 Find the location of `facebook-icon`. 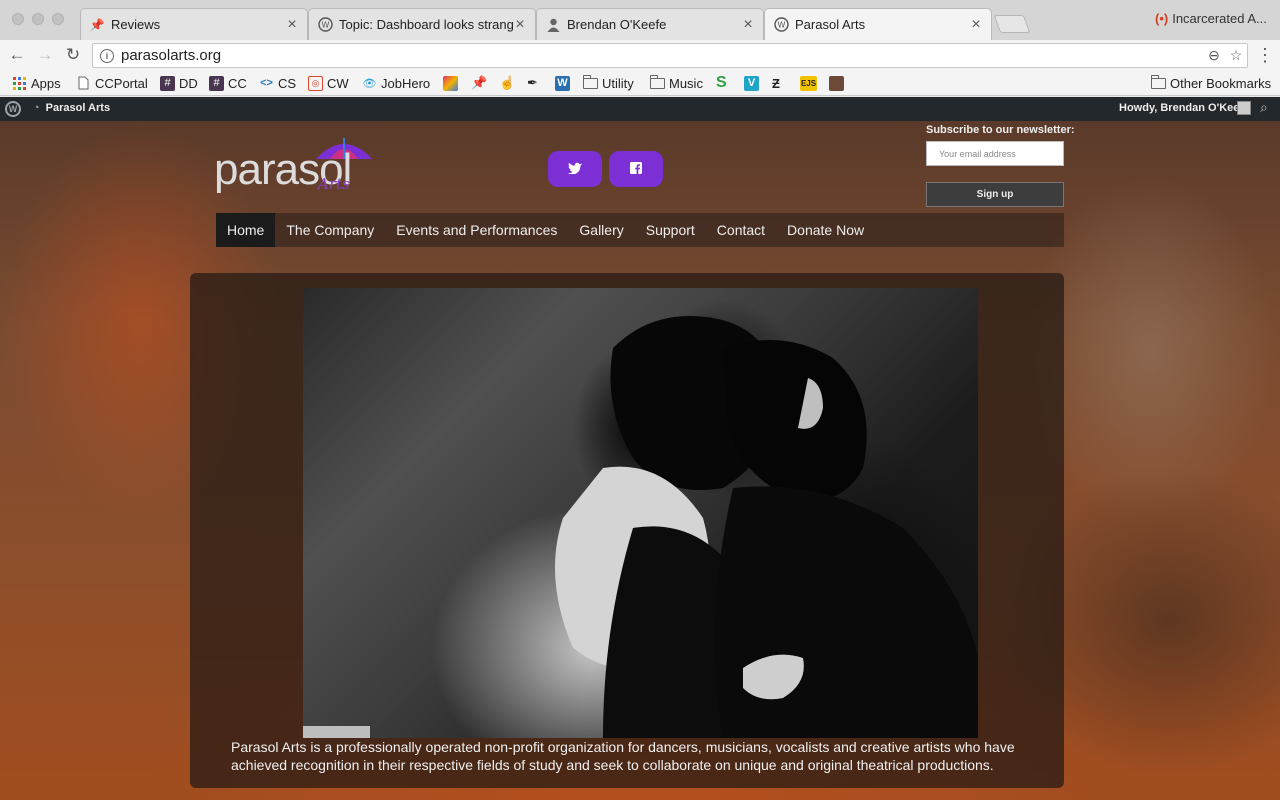

facebook-icon is located at coordinates (636, 169).